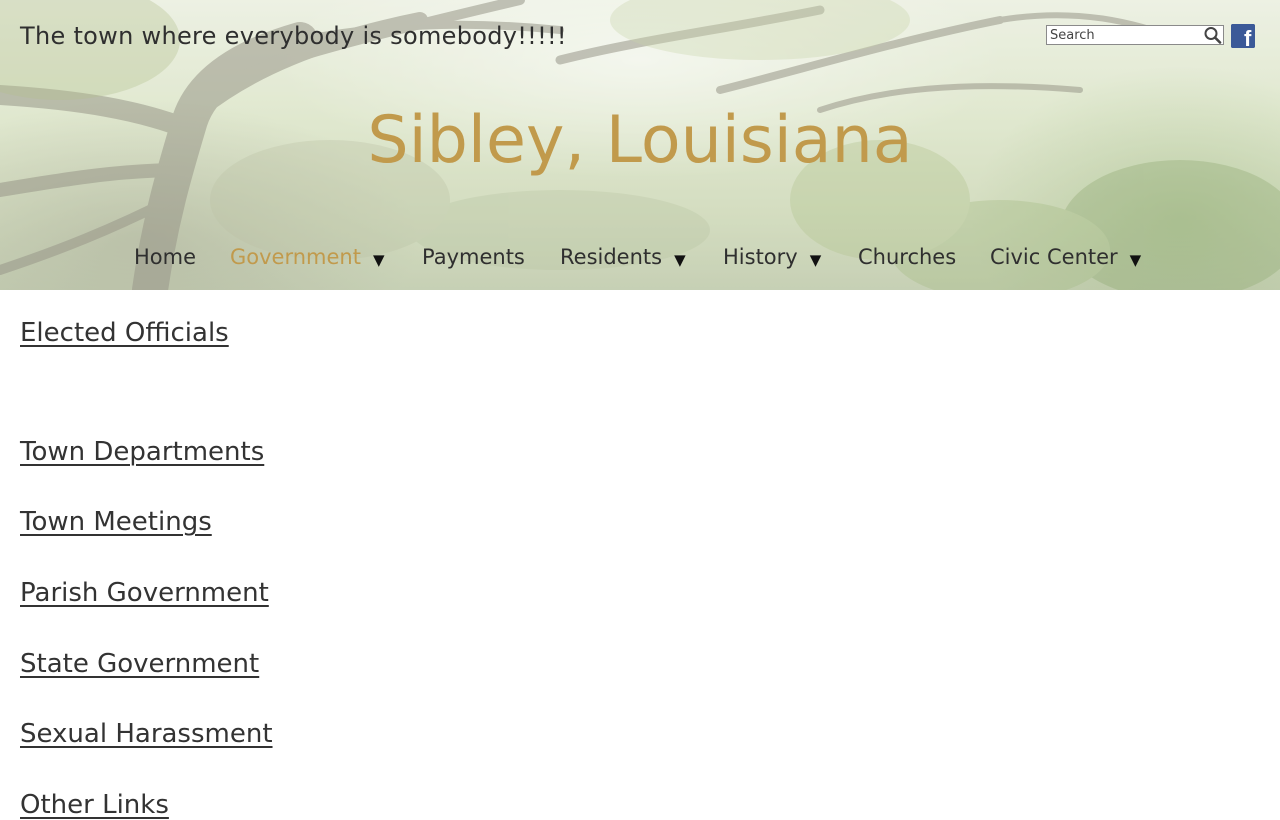 This screenshot has height=820, width=1280. I want to click on nav-item-label: Payments, so click(473, 257).